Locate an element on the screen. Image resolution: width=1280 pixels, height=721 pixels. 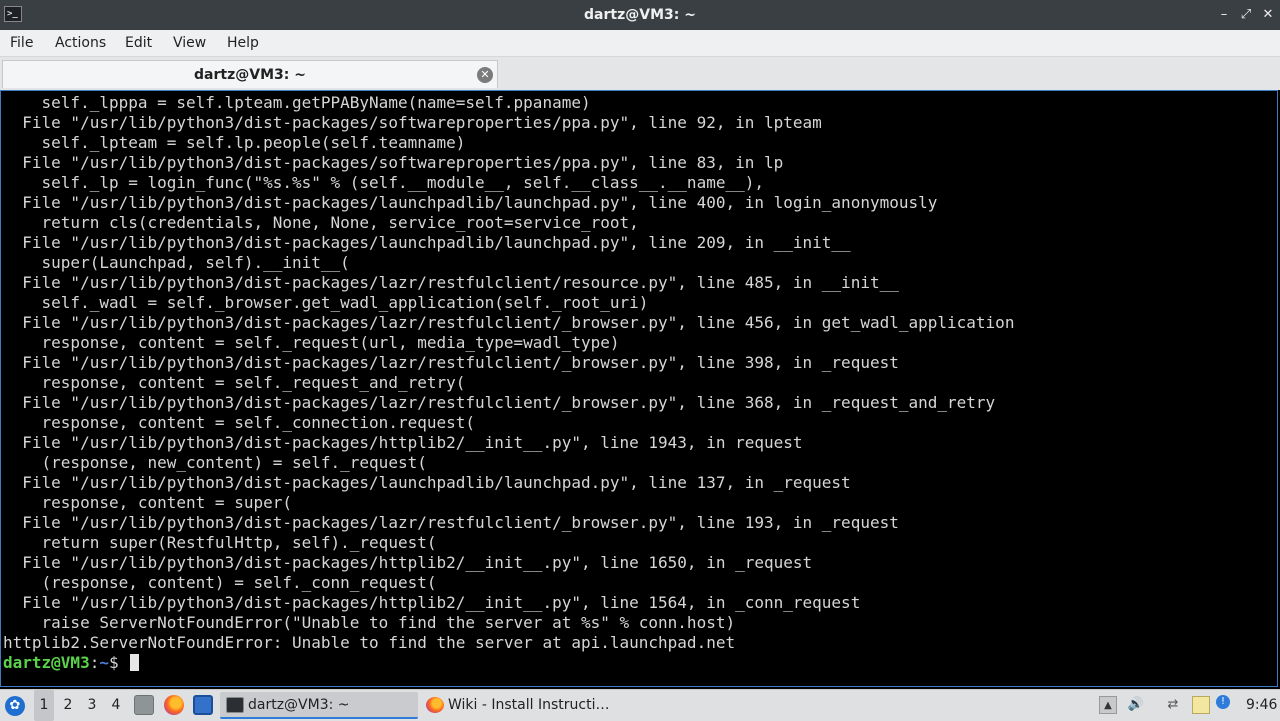
window-titlebar: >_ dartz@VM3: ~ – ⤢ ✕ is located at coordinates (640, 15).